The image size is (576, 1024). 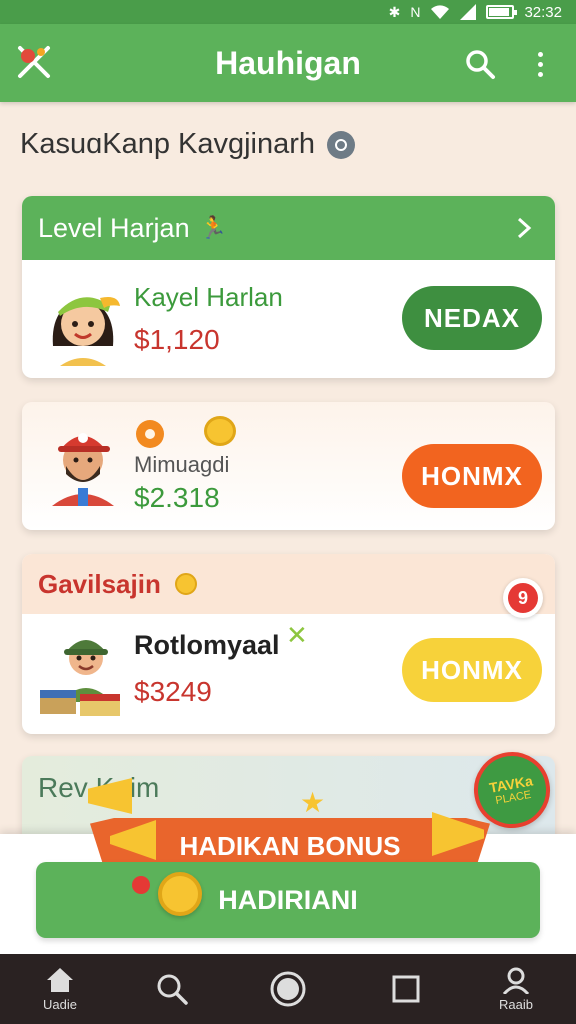 What do you see at coordinates (150, 434) in the screenshot?
I see `coin-orange-icon` at bounding box center [150, 434].